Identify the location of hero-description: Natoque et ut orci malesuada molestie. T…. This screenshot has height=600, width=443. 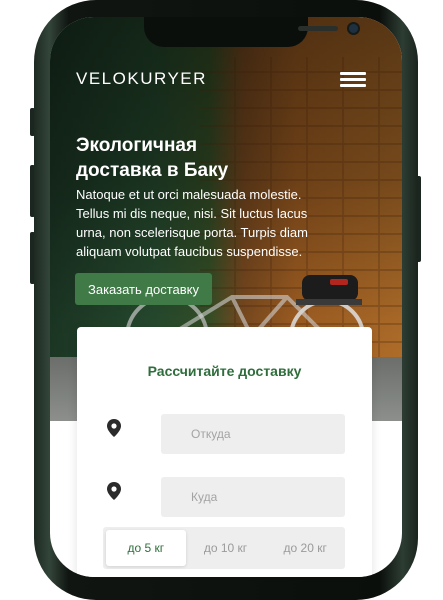
(192, 223).